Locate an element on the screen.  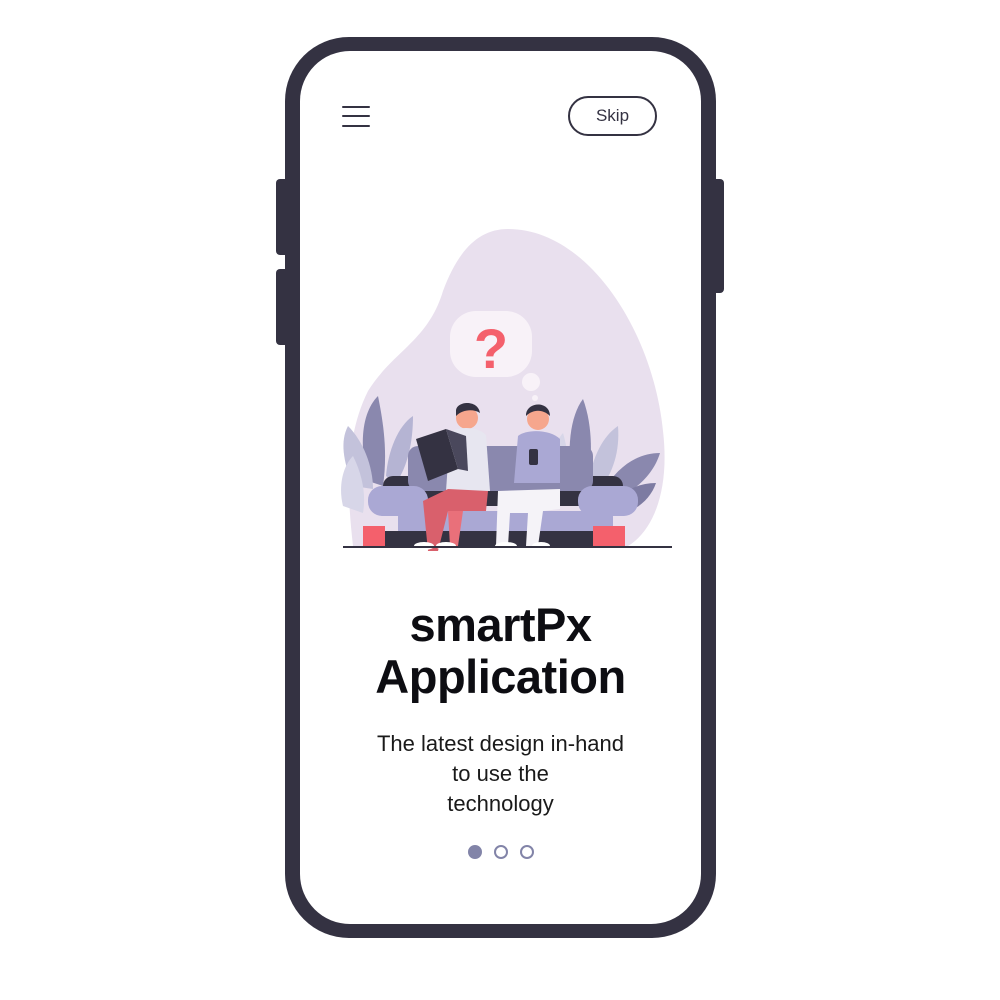
pagination-dots is located at coordinates (503, 852).